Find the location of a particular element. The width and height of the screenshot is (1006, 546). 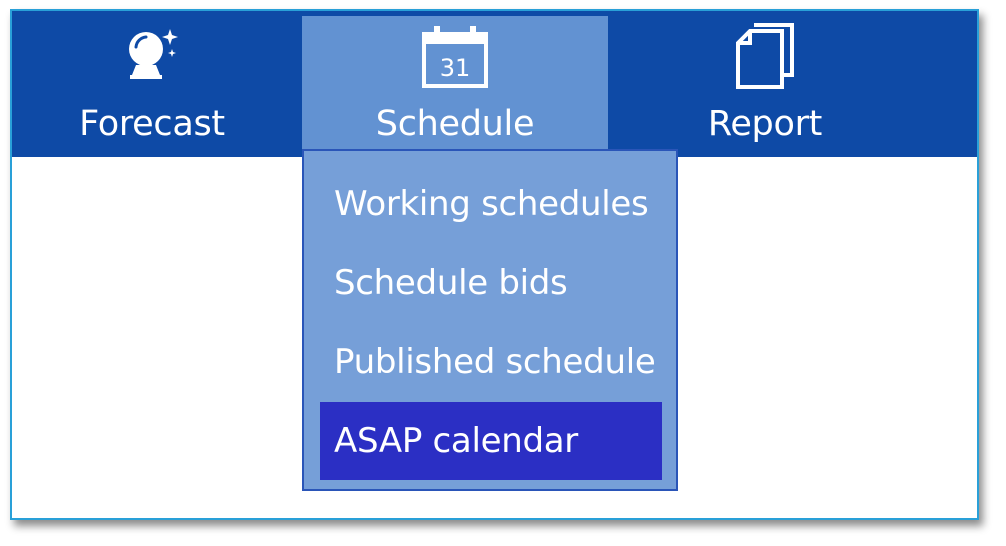

tab-forecast-label: Forecast is located at coordinates (152, 124).